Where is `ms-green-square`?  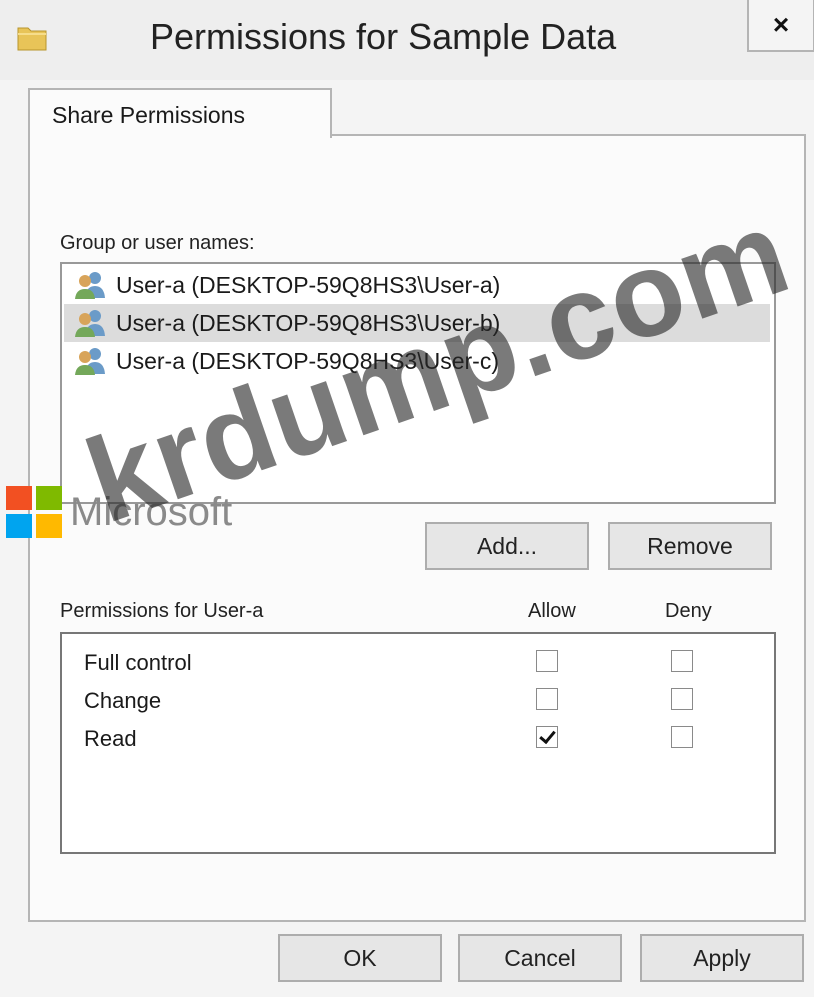
ms-green-square is located at coordinates (49, 498).